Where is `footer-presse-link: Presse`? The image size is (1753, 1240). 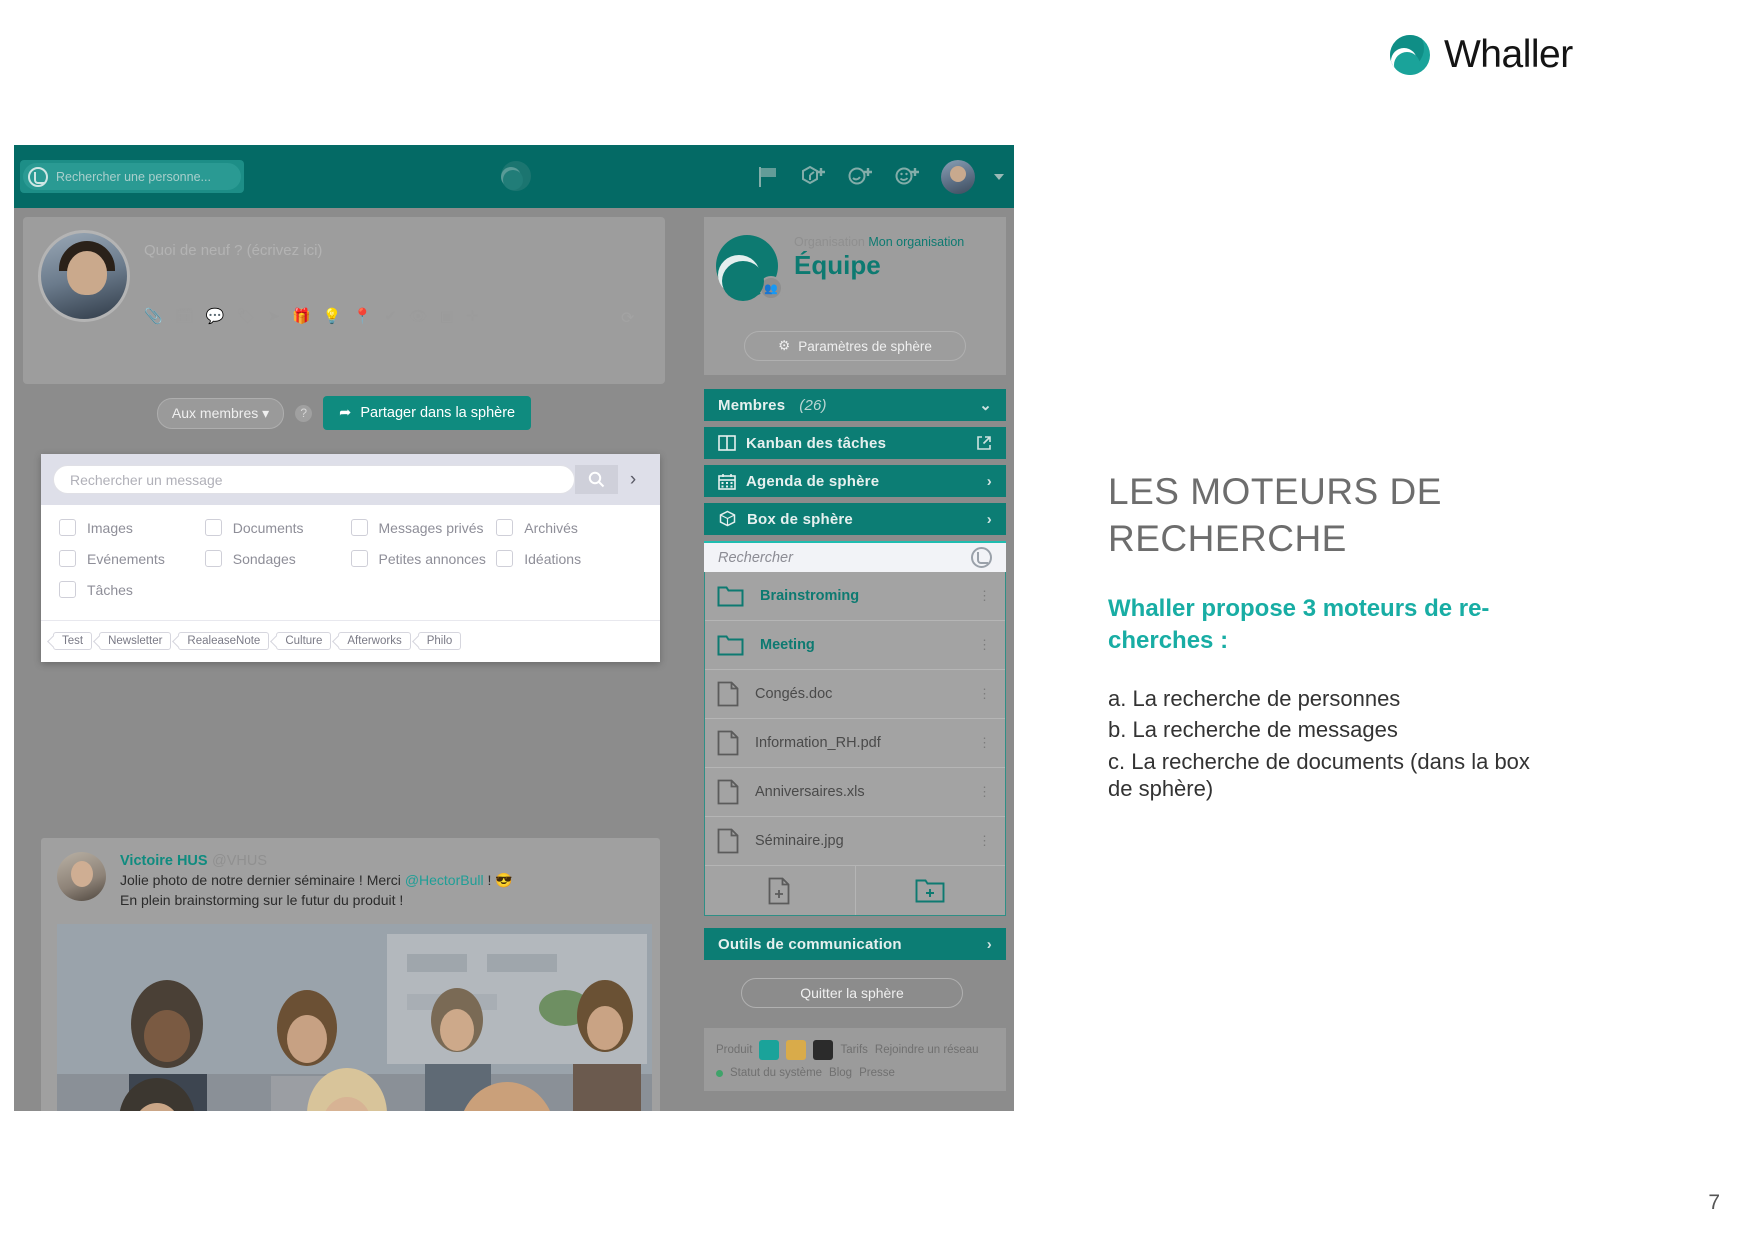
footer-presse-link: Presse is located at coordinates (877, 1073).